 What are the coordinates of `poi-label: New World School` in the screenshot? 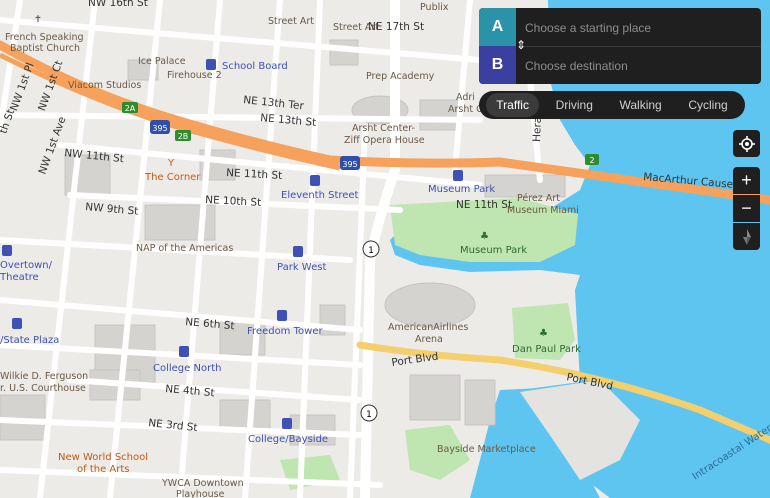 It's located at (103, 457).